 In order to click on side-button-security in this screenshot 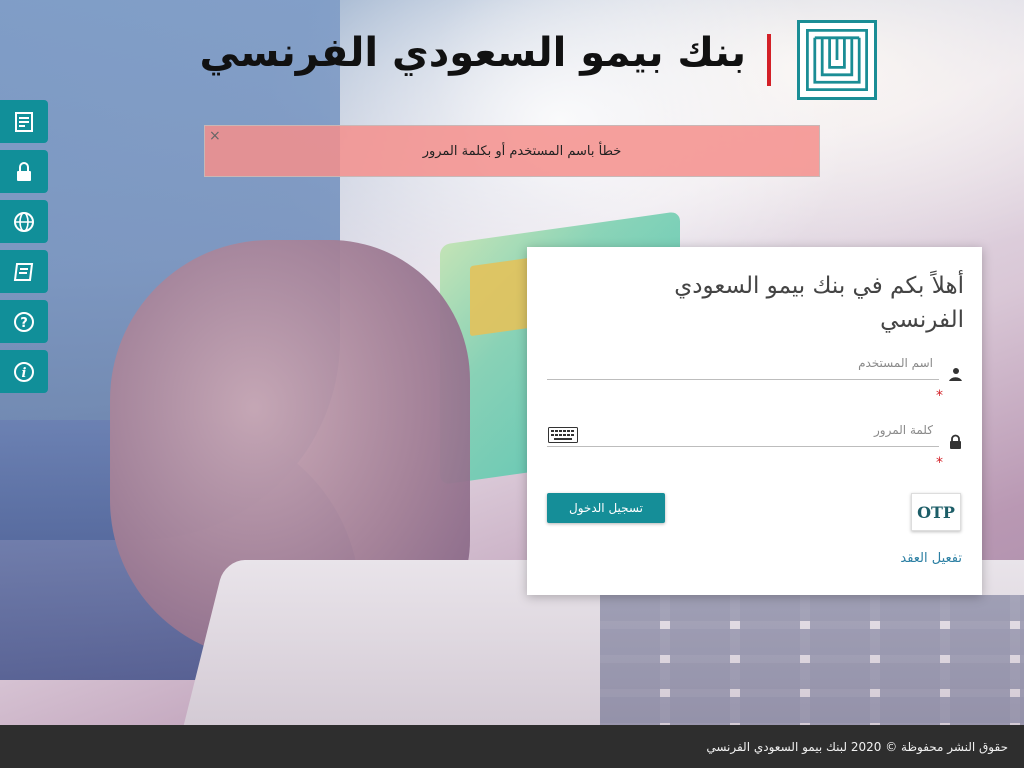, I will do `click(24, 171)`.